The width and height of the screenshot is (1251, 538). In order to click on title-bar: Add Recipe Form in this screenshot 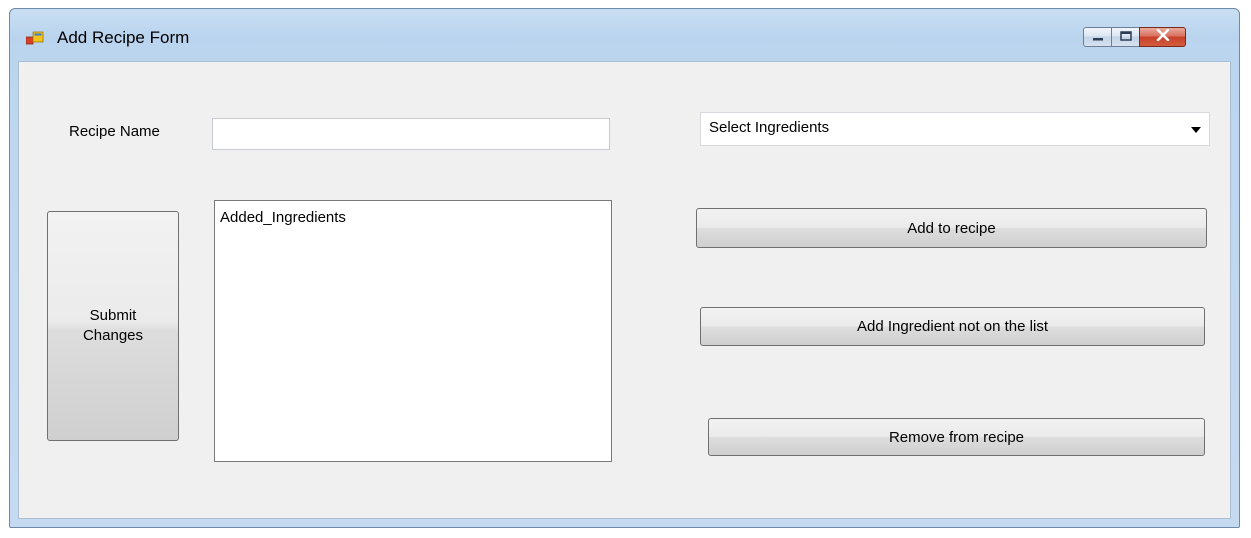, I will do `click(624, 35)`.